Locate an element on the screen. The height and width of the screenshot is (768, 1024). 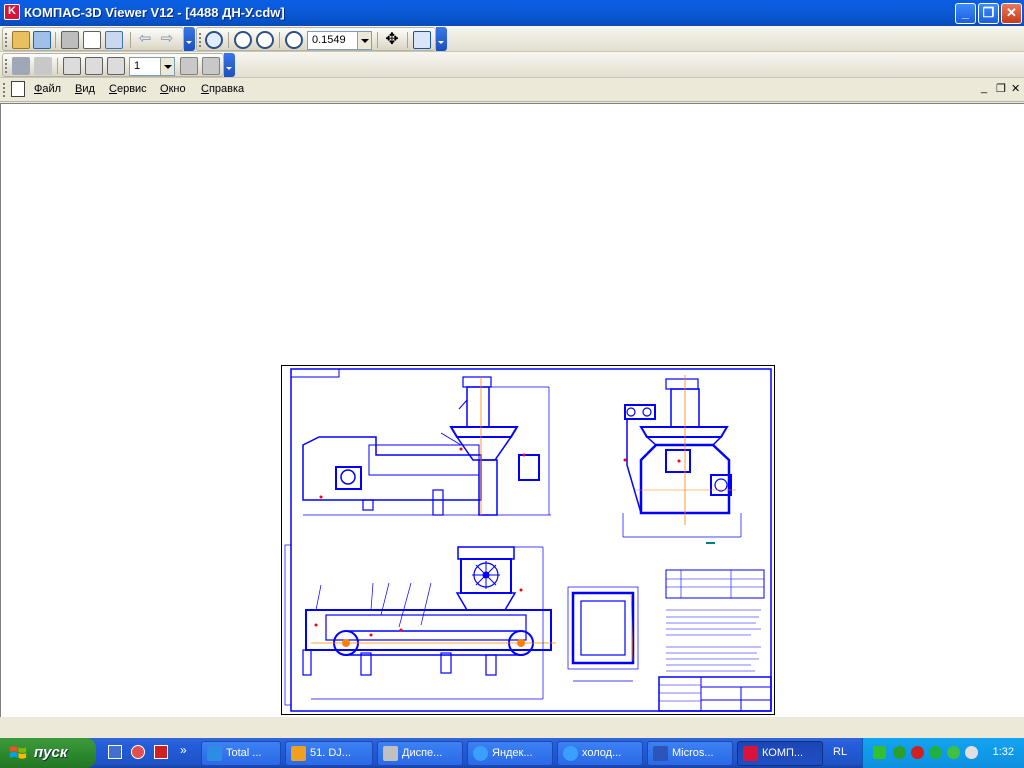
layer-icon is located at coordinates (72, 66).